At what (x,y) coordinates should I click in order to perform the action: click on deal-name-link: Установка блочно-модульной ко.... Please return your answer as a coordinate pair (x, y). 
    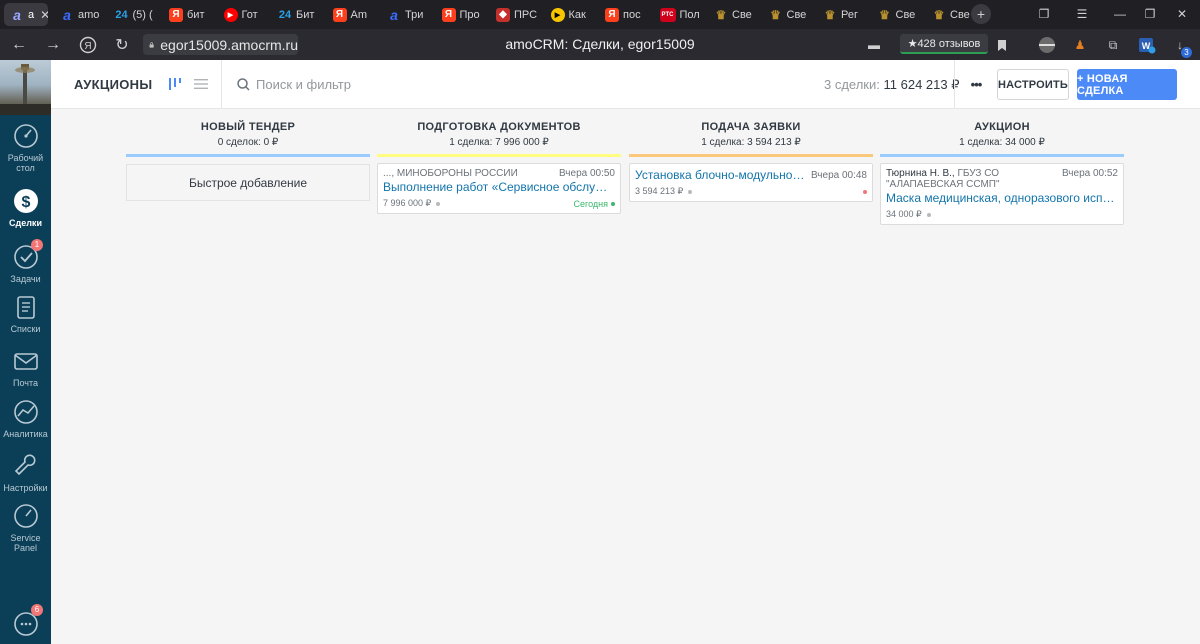
    Looking at the image, I should click on (720, 175).